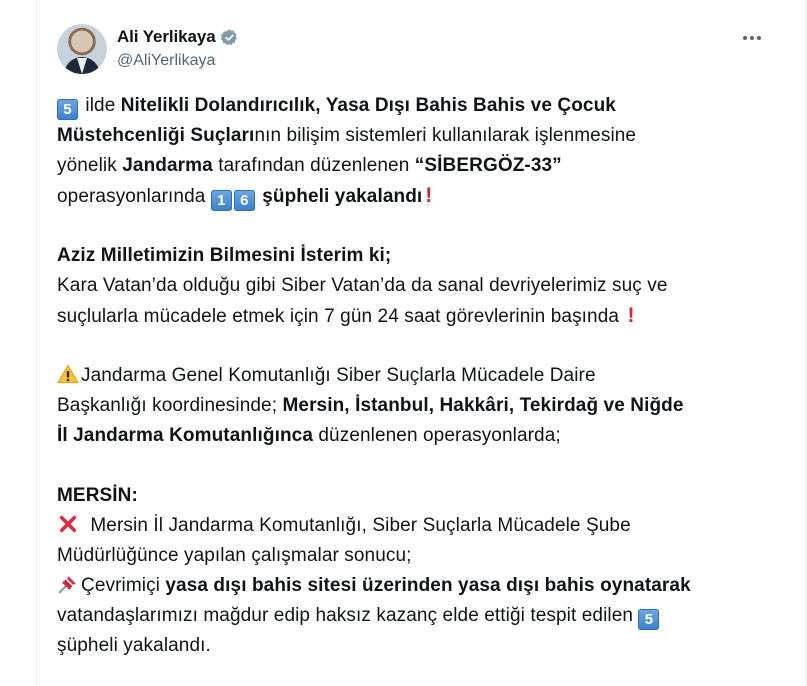 The width and height of the screenshot is (807, 686). What do you see at coordinates (97, 495) in the screenshot?
I see `section-heading: MERSİN:` at bounding box center [97, 495].